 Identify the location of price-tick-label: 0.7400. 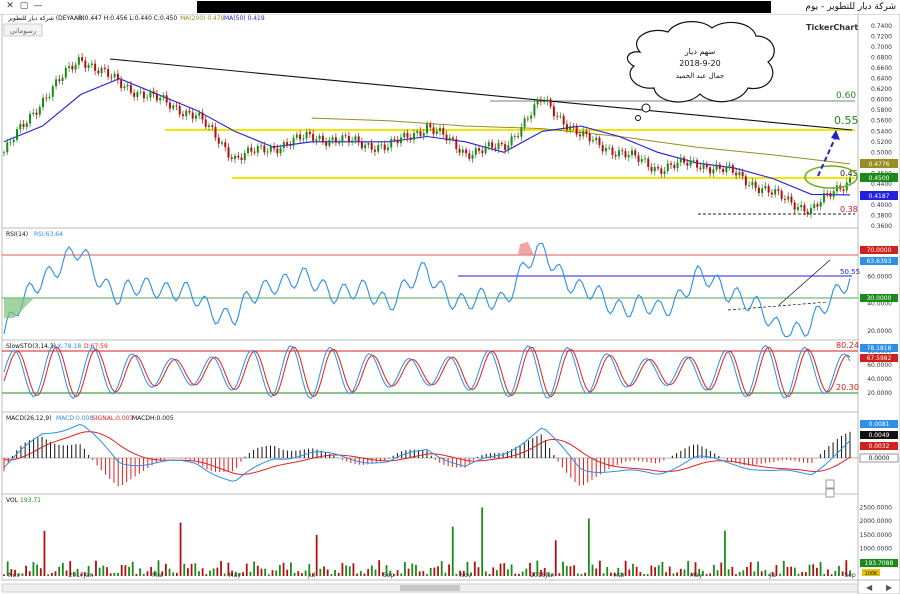
(881, 26).